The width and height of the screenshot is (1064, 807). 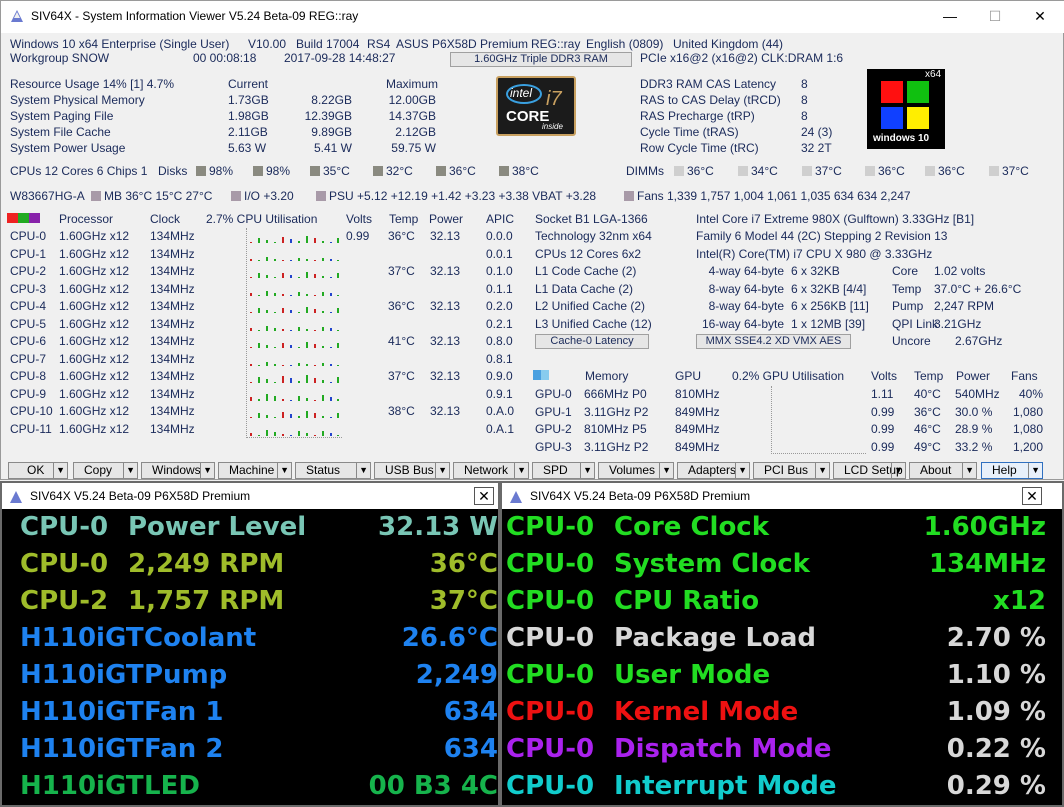 I want to click on dimm-item: 36°C, so click(x=885, y=171).